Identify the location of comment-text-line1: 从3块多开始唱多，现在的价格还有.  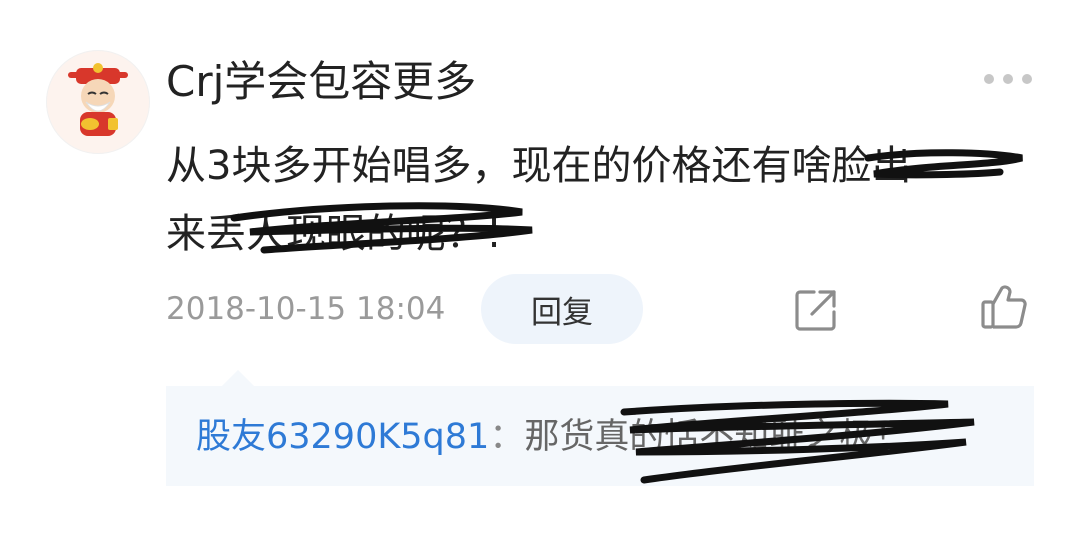
(479, 166).